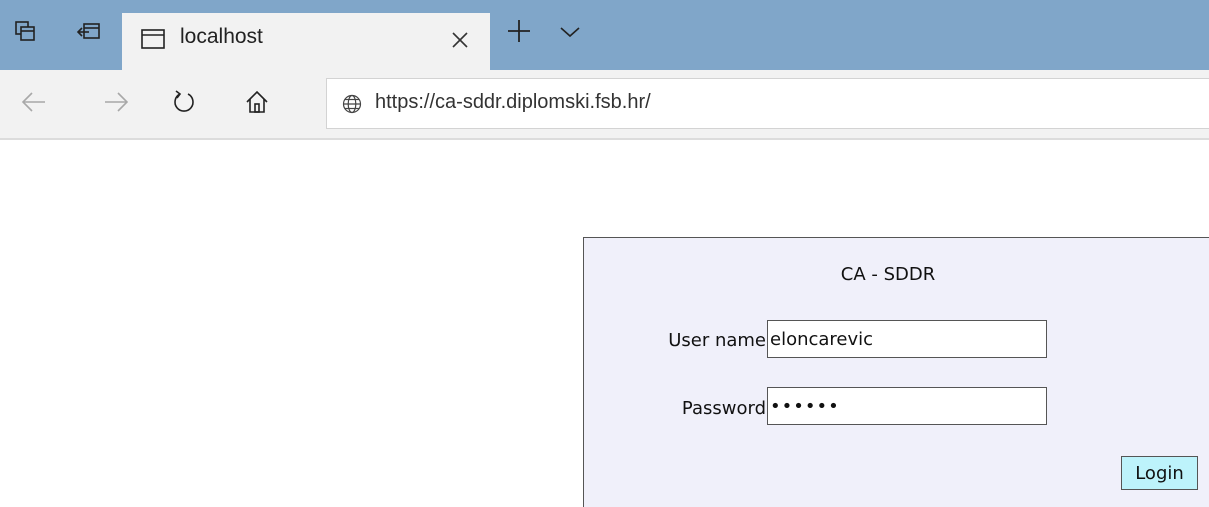 The image size is (1209, 507). I want to click on new-tab-button, so click(519, 33).